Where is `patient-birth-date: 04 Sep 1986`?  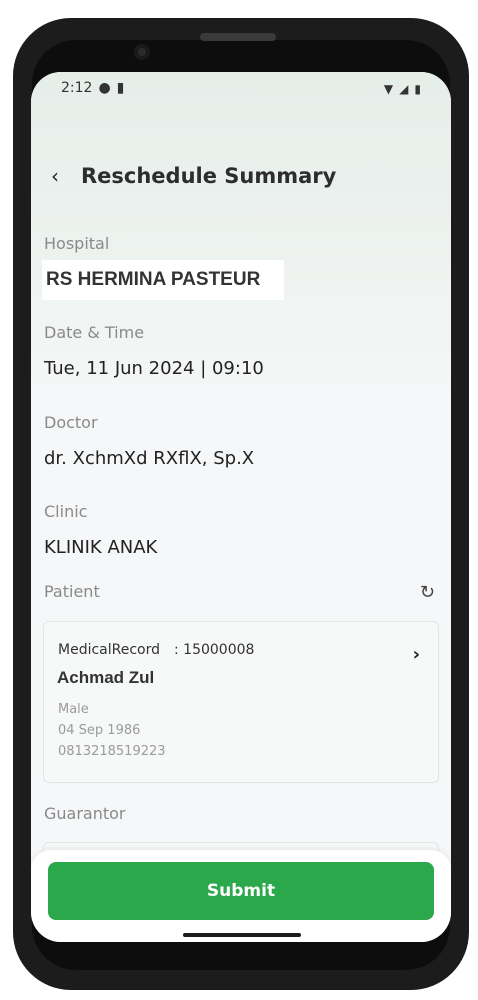
patient-birth-date: 04 Sep 1986 is located at coordinates (99, 730).